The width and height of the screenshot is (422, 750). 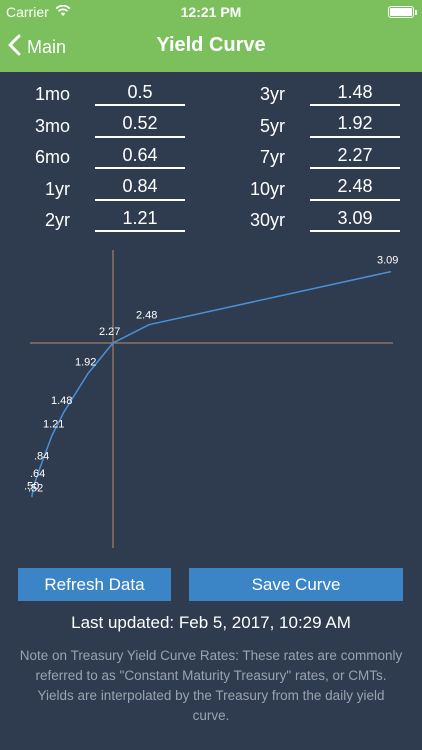 What do you see at coordinates (41, 457) in the screenshot?
I see `data-label-p84: .84` at bounding box center [41, 457].